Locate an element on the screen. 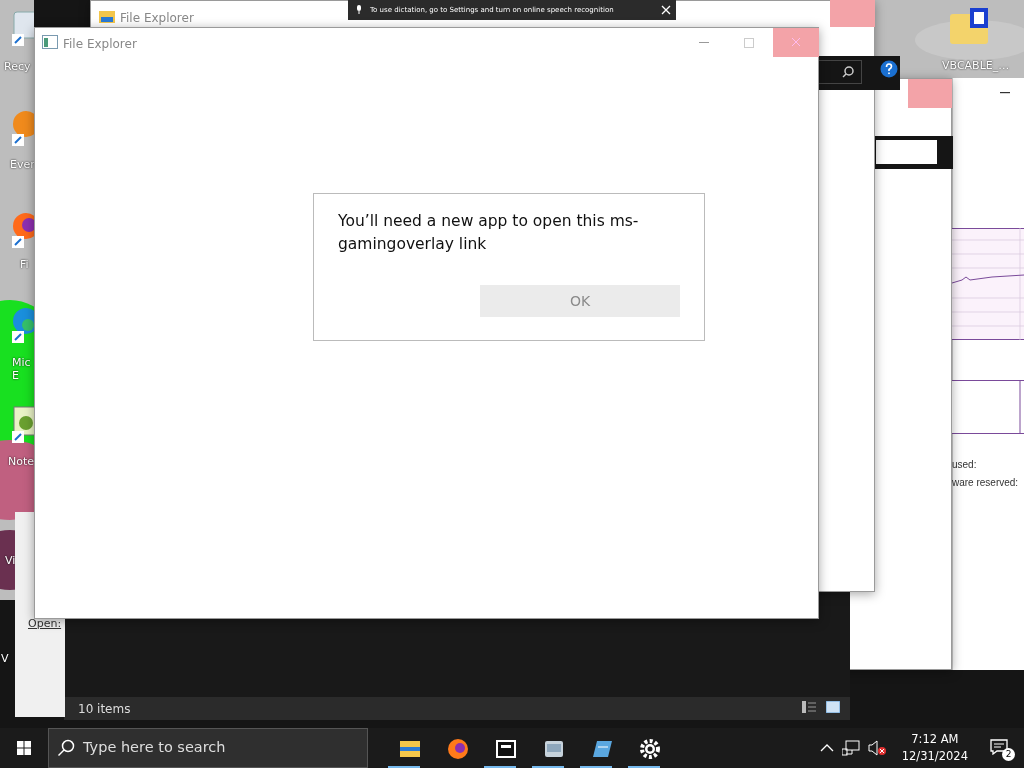 This screenshot has width=1024, height=768. memory-label: used: is located at coordinates (964, 465).